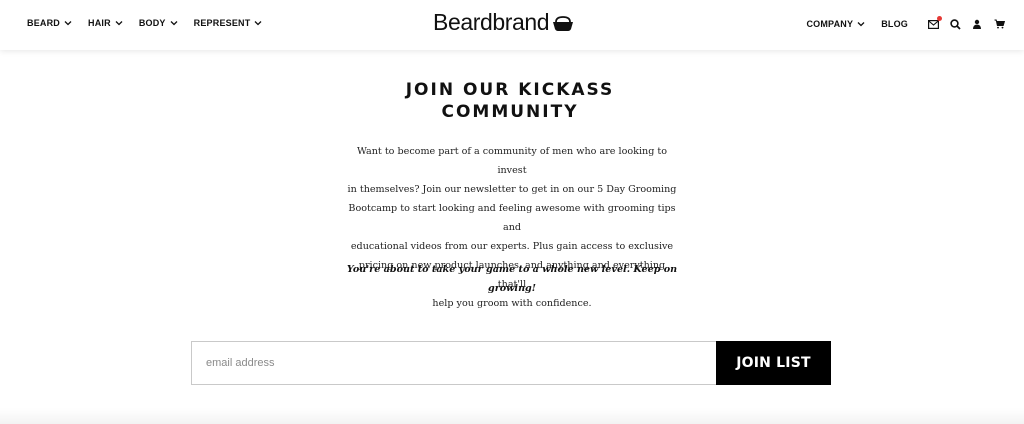 The width and height of the screenshot is (1024, 424). What do you see at coordinates (977, 24) in the screenshot?
I see `account-icon` at bounding box center [977, 24].